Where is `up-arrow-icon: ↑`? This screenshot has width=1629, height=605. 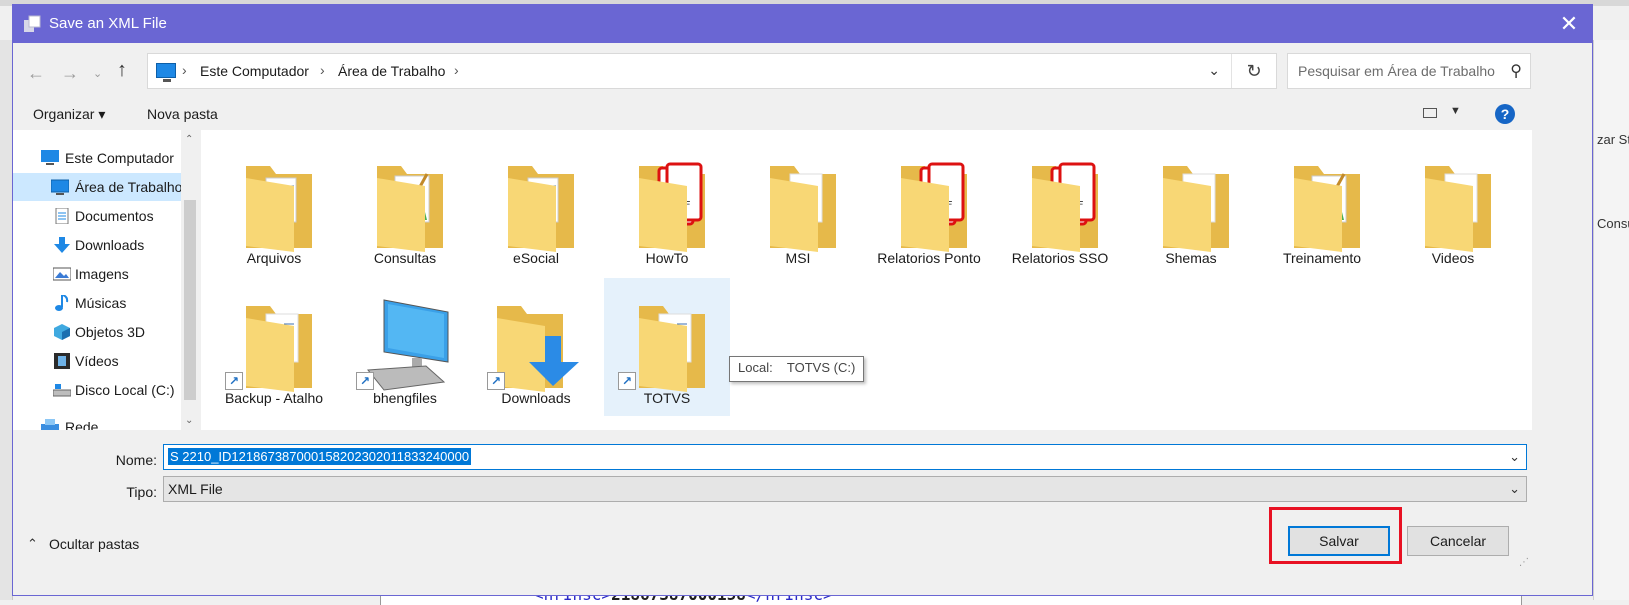 up-arrow-icon: ↑ is located at coordinates (122, 70).